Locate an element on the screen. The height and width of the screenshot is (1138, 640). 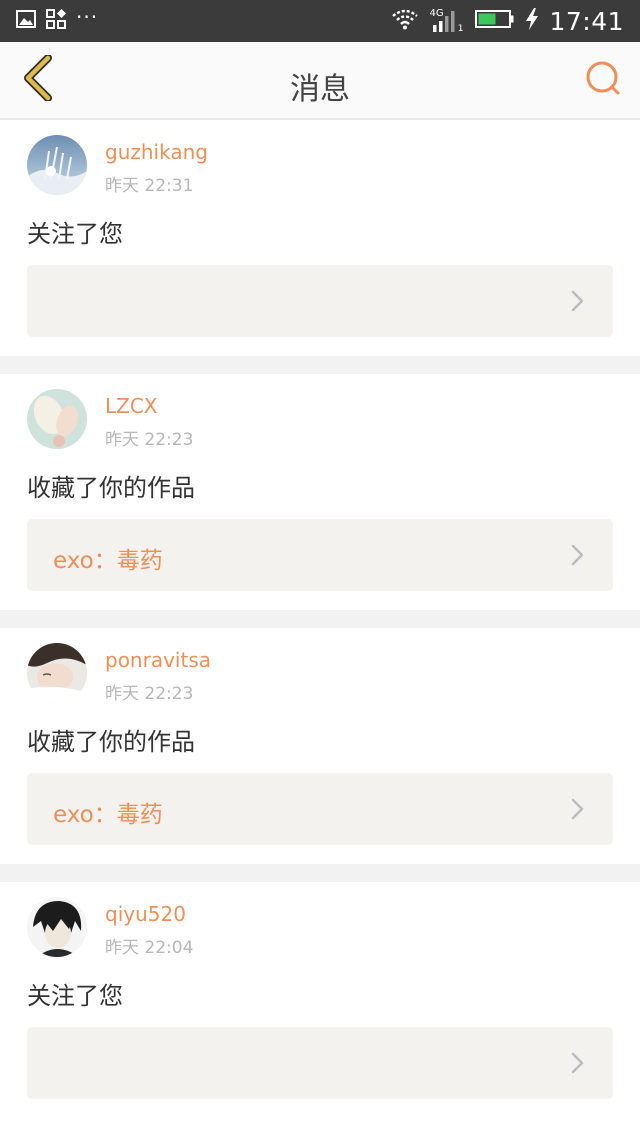
status-bar-right: 4G 1 17:41 is located at coordinates (507, 21).